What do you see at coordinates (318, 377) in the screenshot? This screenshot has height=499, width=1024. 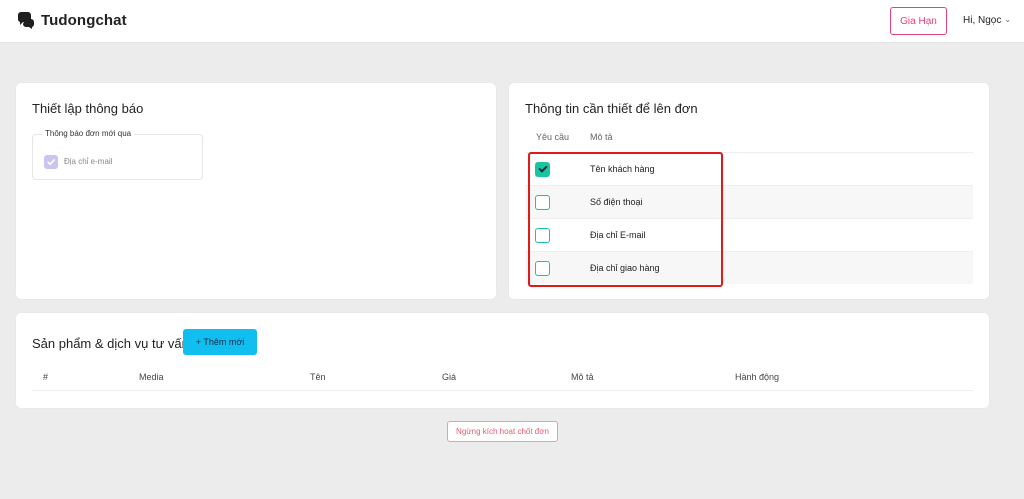 I see `column-name: Tên` at bounding box center [318, 377].